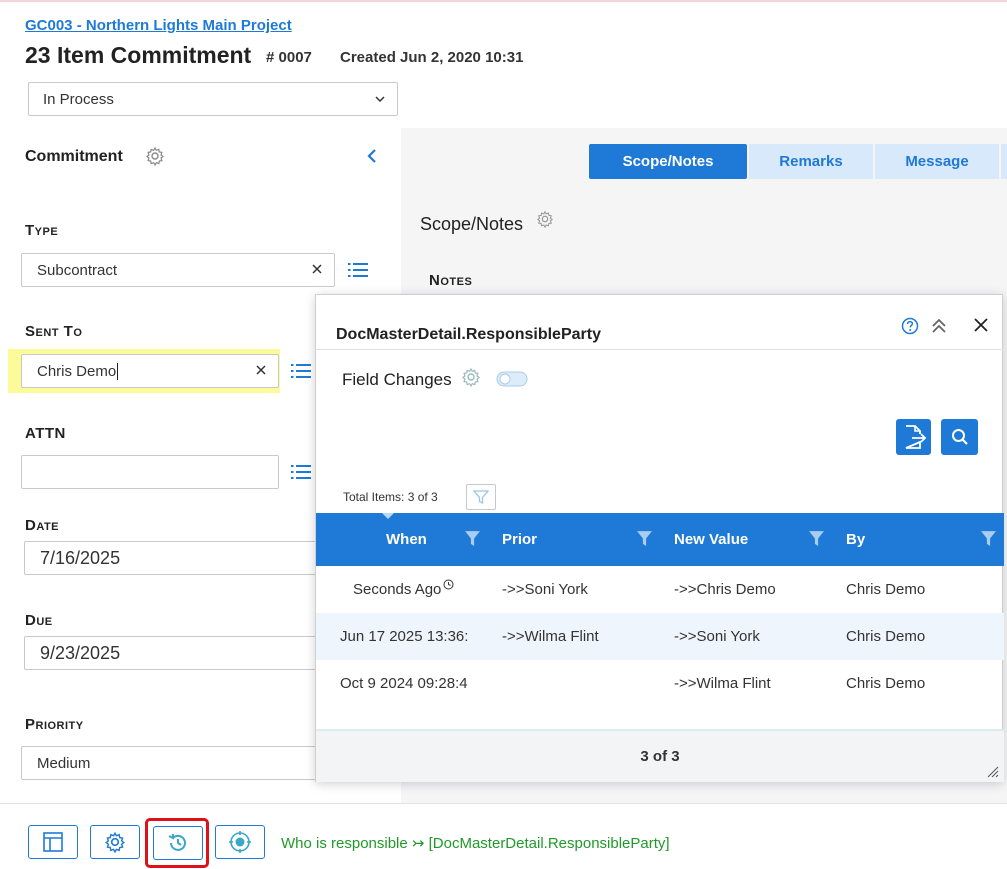 This screenshot has height=869, width=1007. Describe the element at coordinates (717, 636) in the screenshot. I see `cell-new-value: ->>Soni York` at that location.